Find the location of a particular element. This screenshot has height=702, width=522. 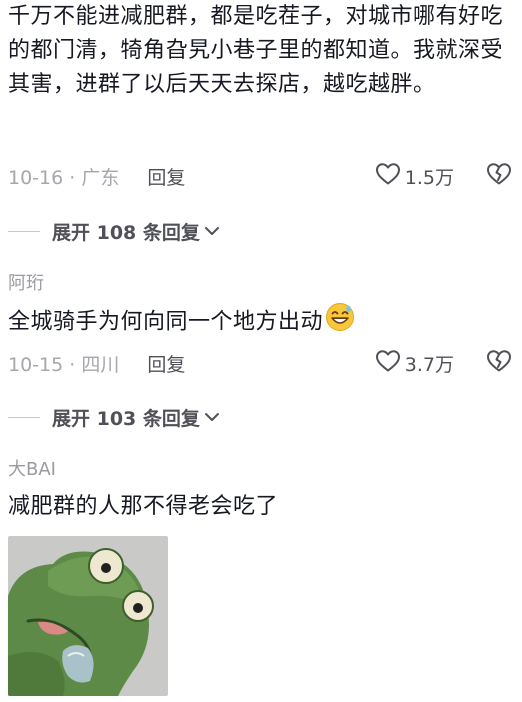

expand-replies-button: 展开 103 条回复 is located at coordinates (114, 417).